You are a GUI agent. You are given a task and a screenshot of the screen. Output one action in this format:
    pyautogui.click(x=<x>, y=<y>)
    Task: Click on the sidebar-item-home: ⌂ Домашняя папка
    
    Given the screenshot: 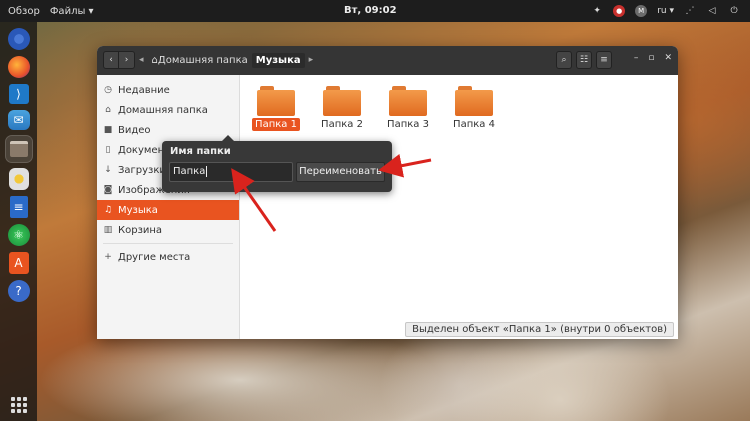 What is the action you would take?
    pyautogui.click(x=168, y=110)
    